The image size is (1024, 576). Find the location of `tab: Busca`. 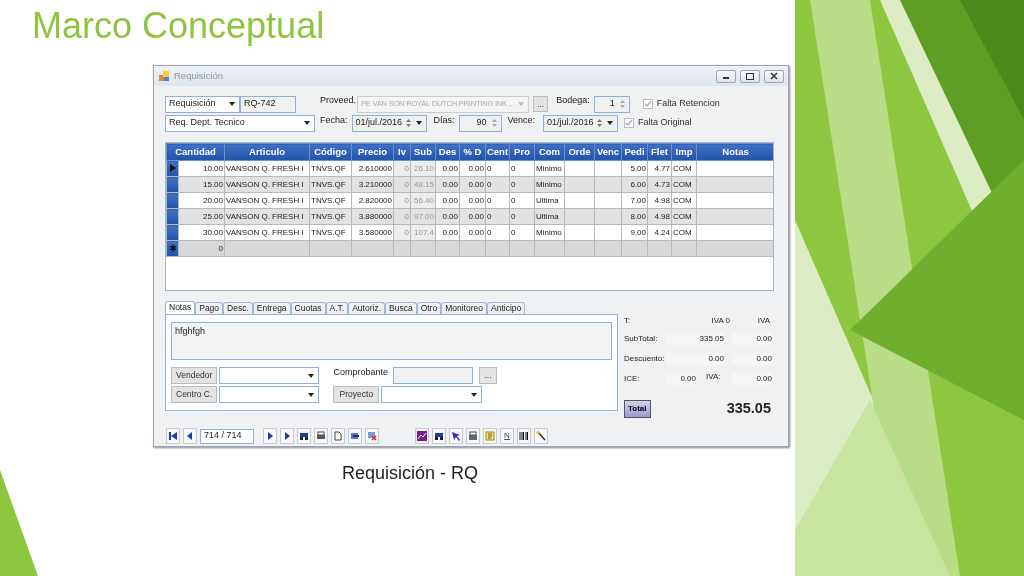

tab: Busca is located at coordinates (401, 308).